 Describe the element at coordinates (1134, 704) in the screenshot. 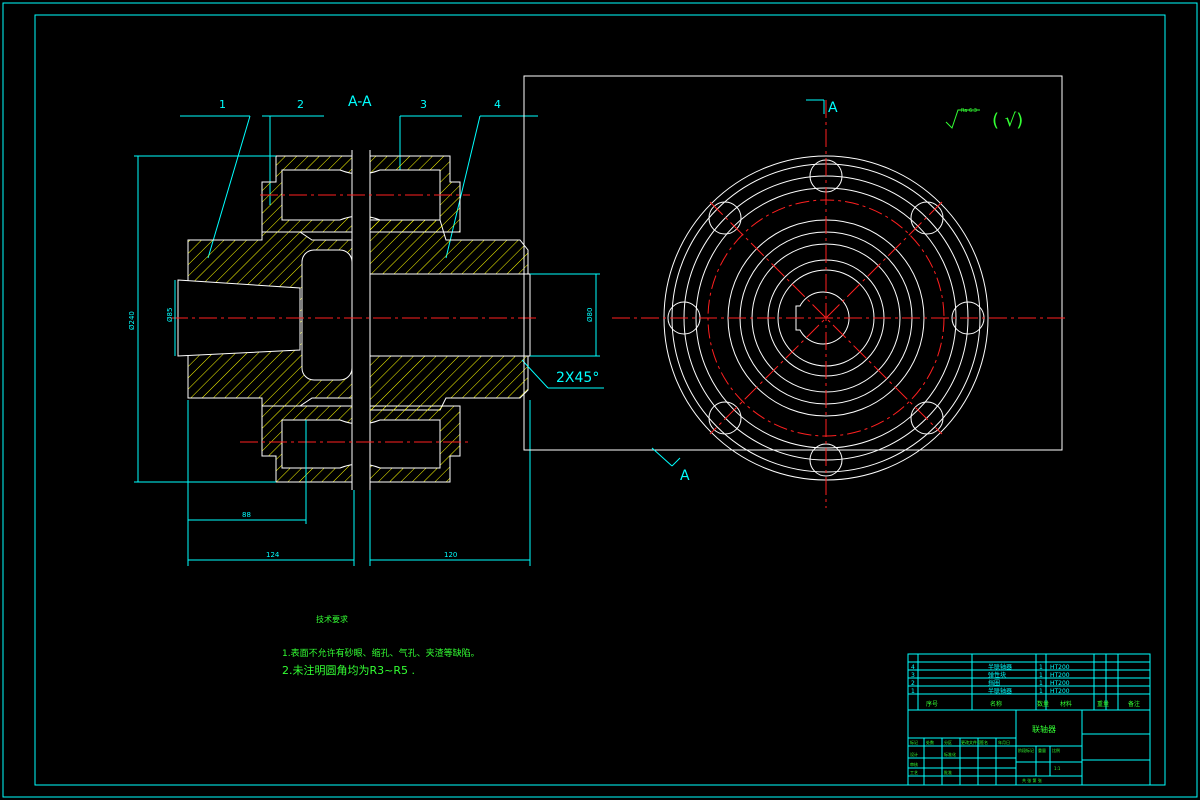

I see `bom-header-remark: 备注` at that location.